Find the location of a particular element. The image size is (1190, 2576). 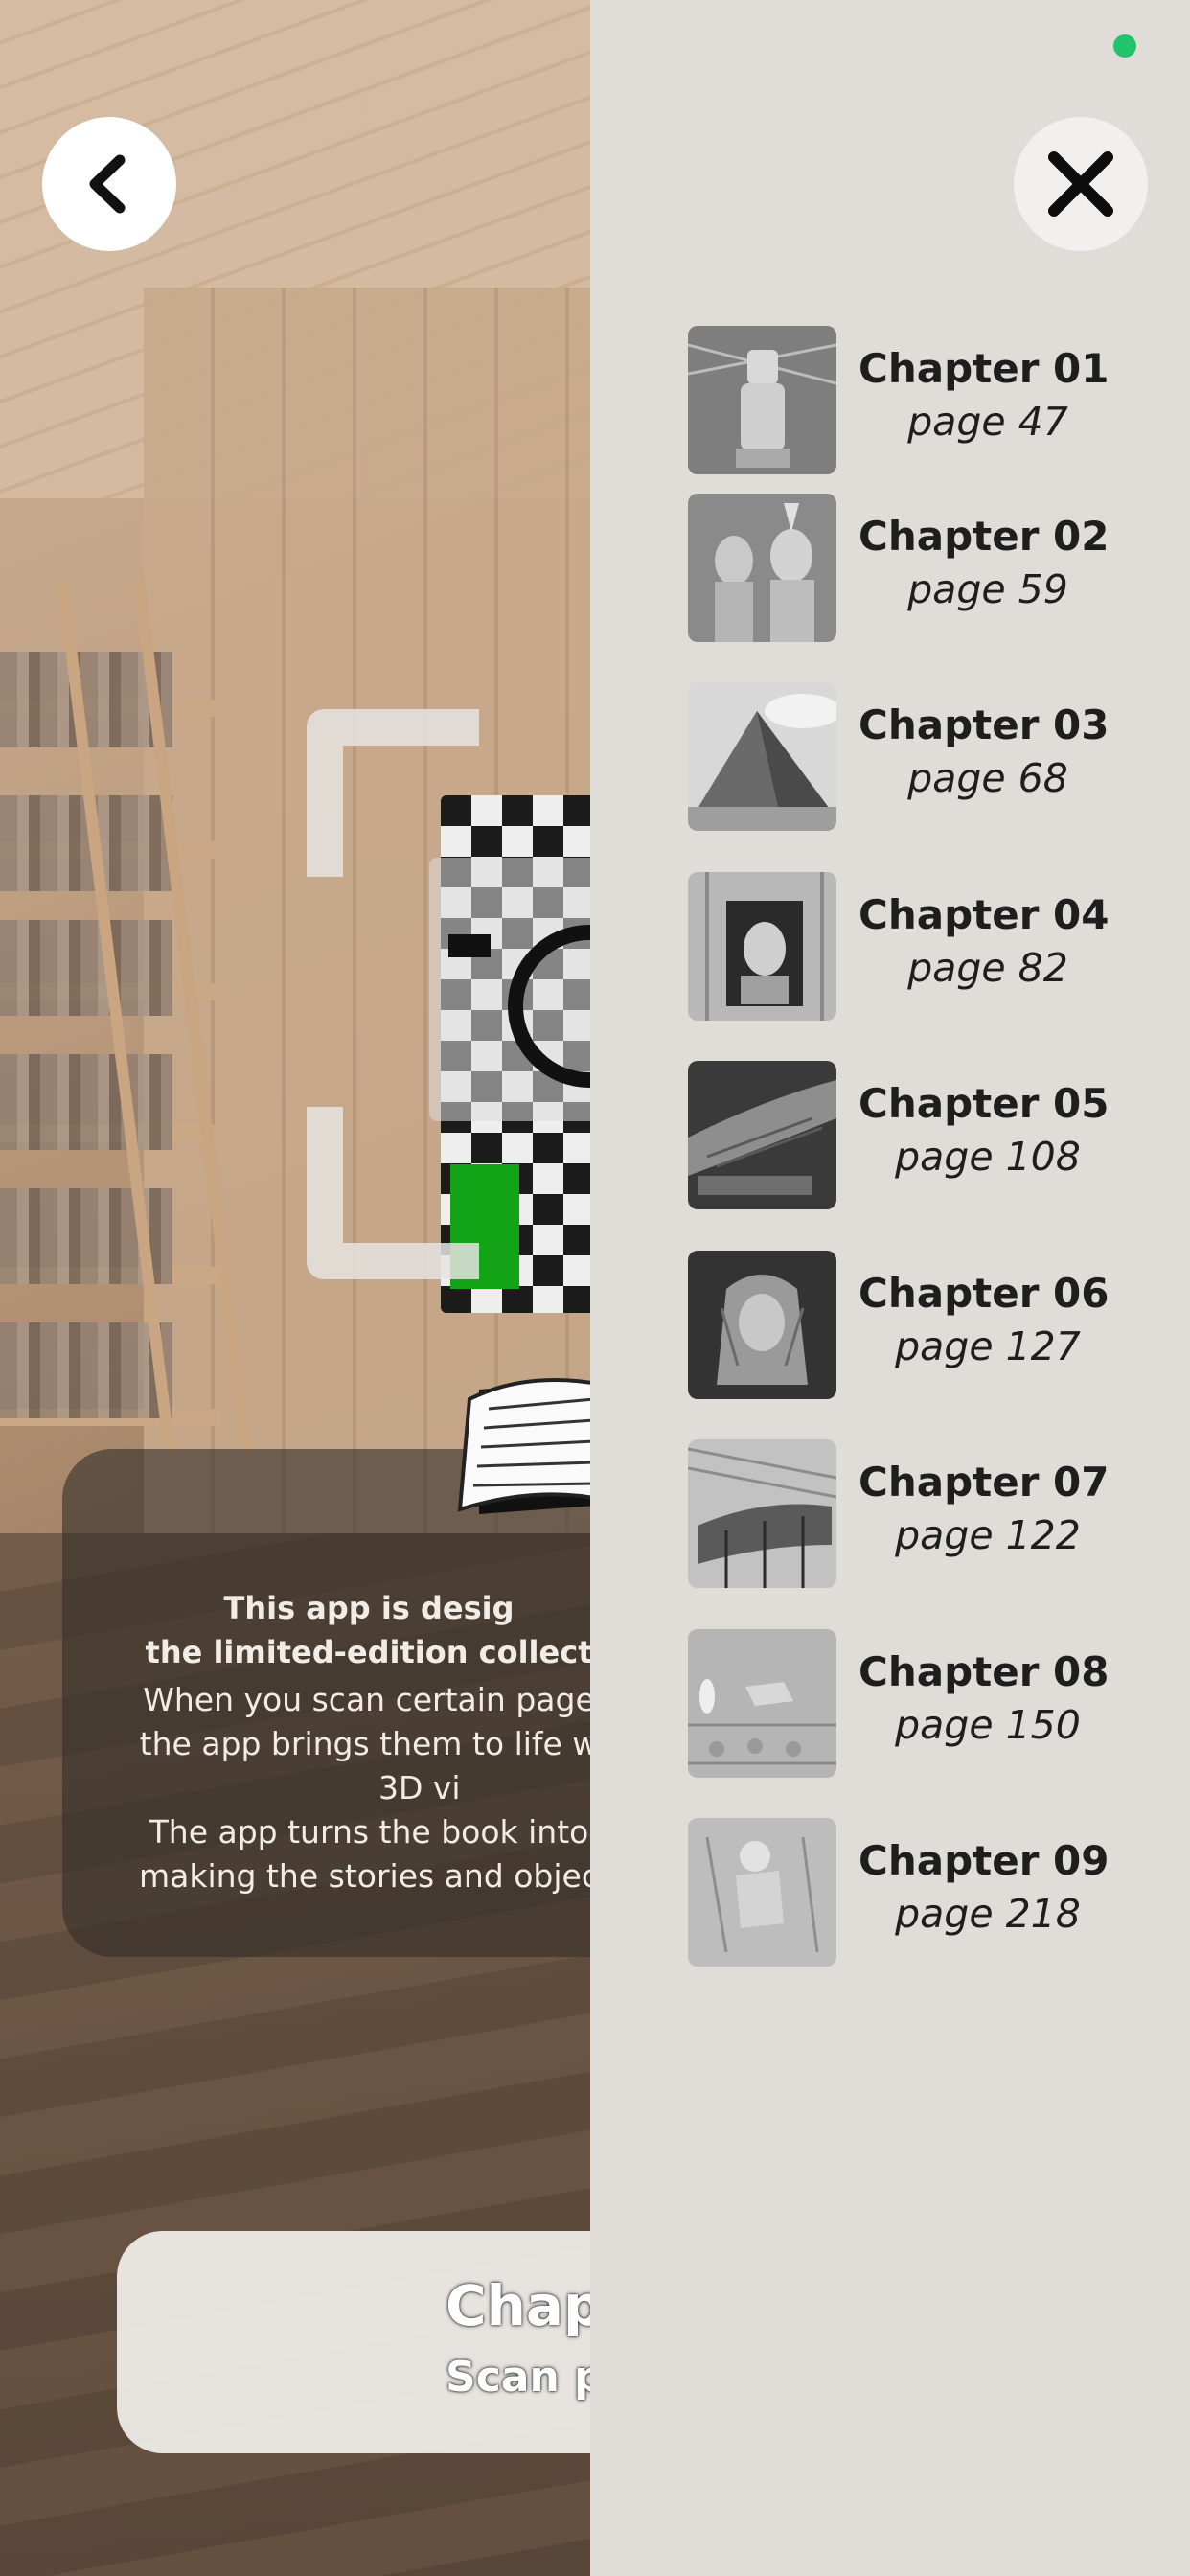

info-line: The app turns the book into is located at coordinates (369, 1832).